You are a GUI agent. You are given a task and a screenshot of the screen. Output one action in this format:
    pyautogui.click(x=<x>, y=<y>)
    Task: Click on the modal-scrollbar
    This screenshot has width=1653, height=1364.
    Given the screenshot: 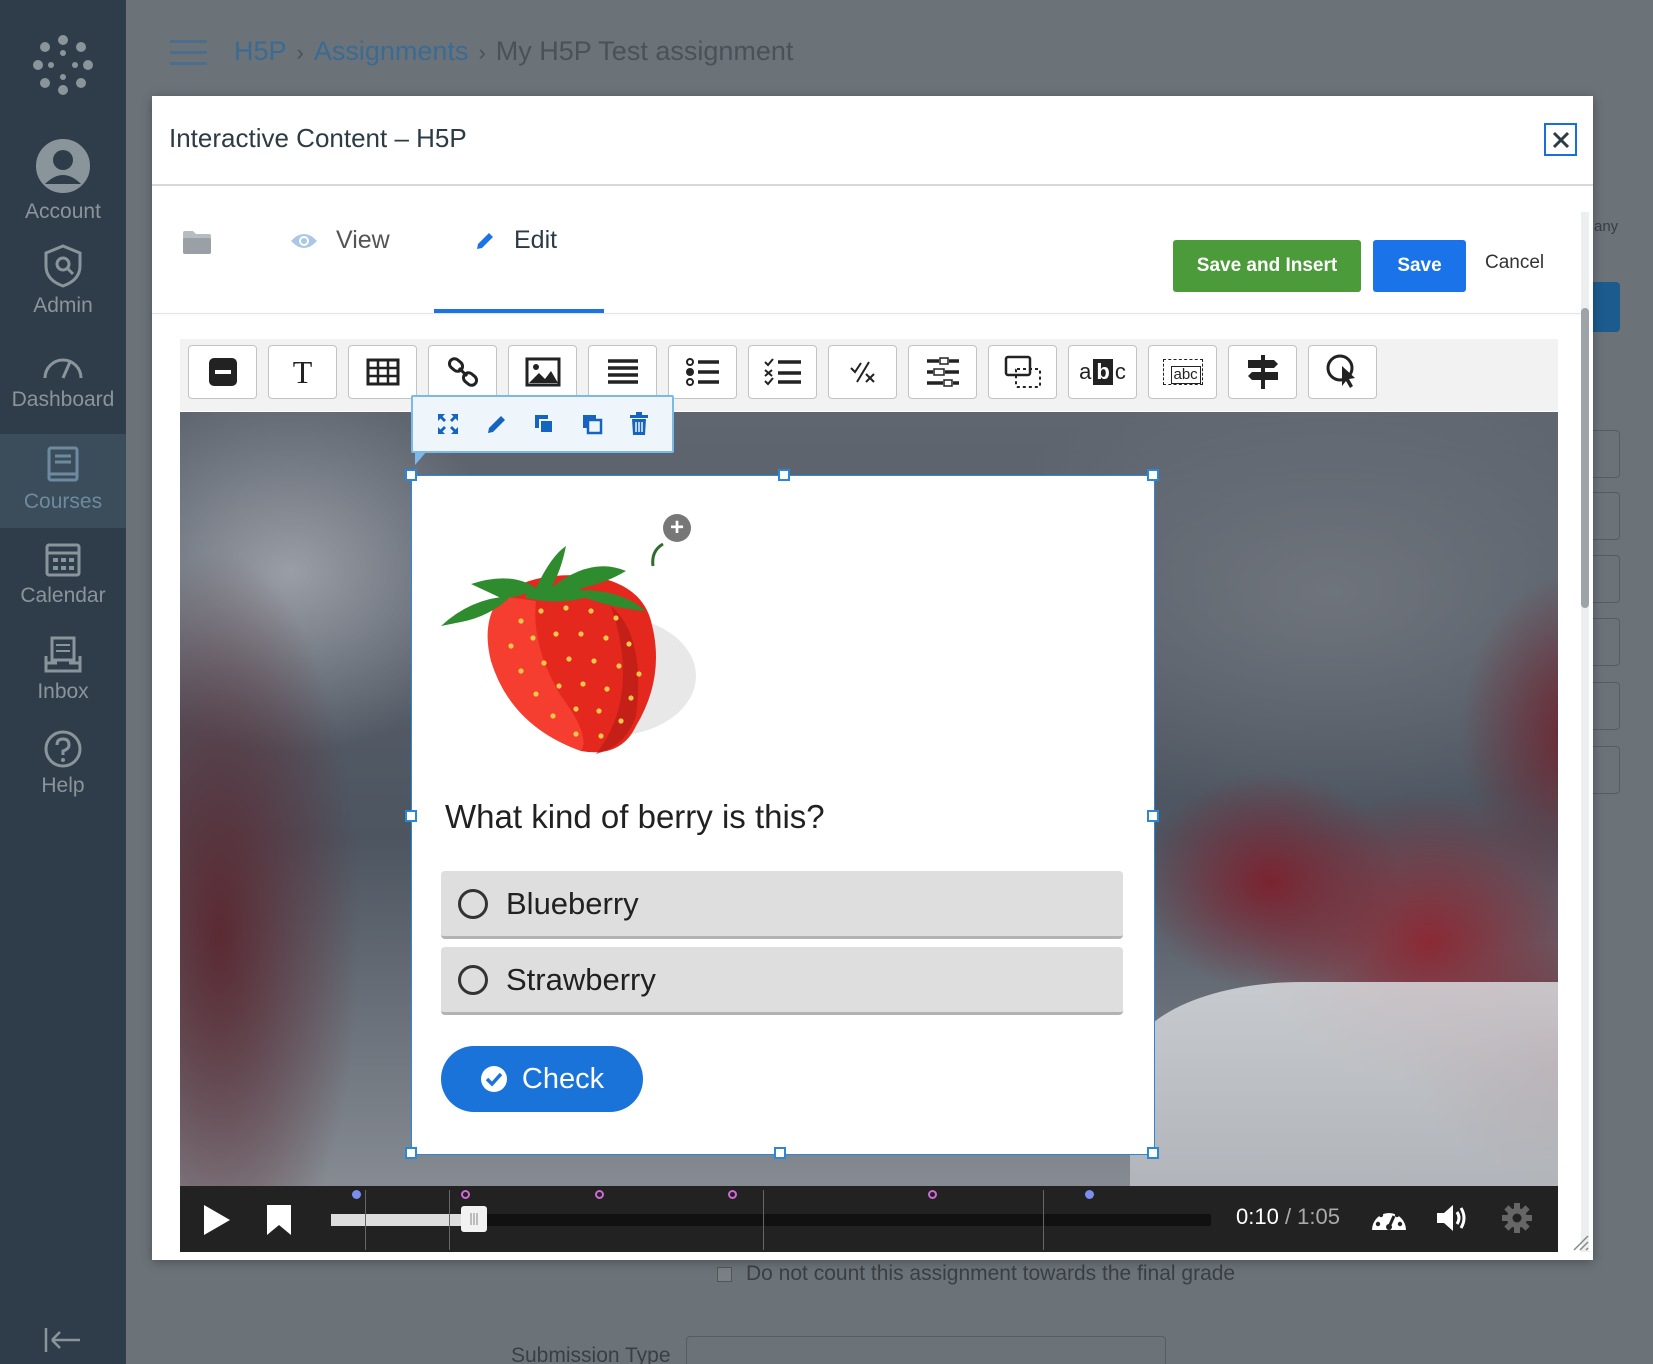 What is the action you would take?
    pyautogui.click(x=1585, y=732)
    